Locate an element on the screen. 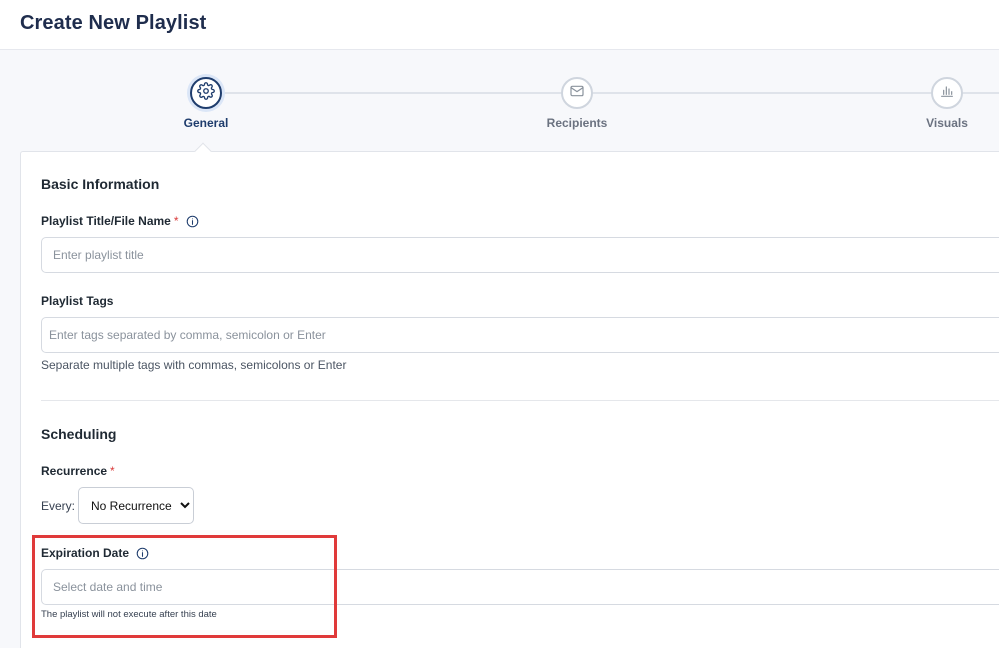 The height and width of the screenshot is (648, 999). playlist-tags-label-text: Playlist Tags is located at coordinates (77, 301).